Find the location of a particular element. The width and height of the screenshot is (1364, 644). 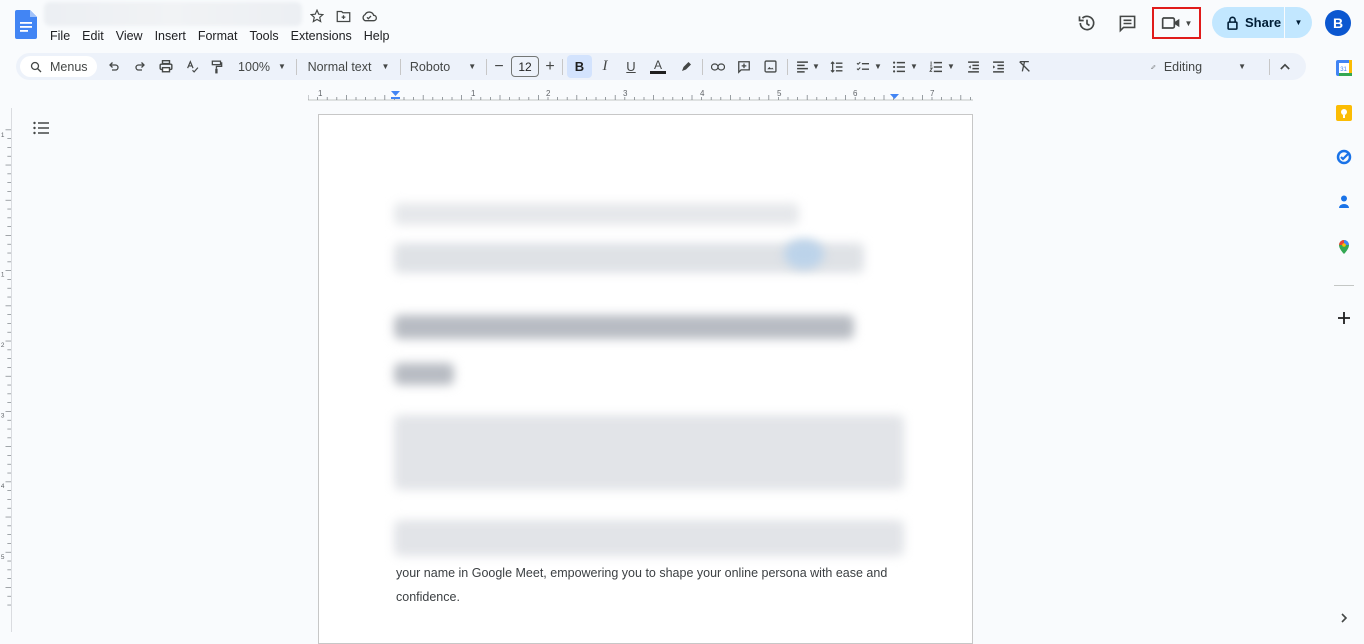

add-comment-icon is located at coordinates (744, 67).